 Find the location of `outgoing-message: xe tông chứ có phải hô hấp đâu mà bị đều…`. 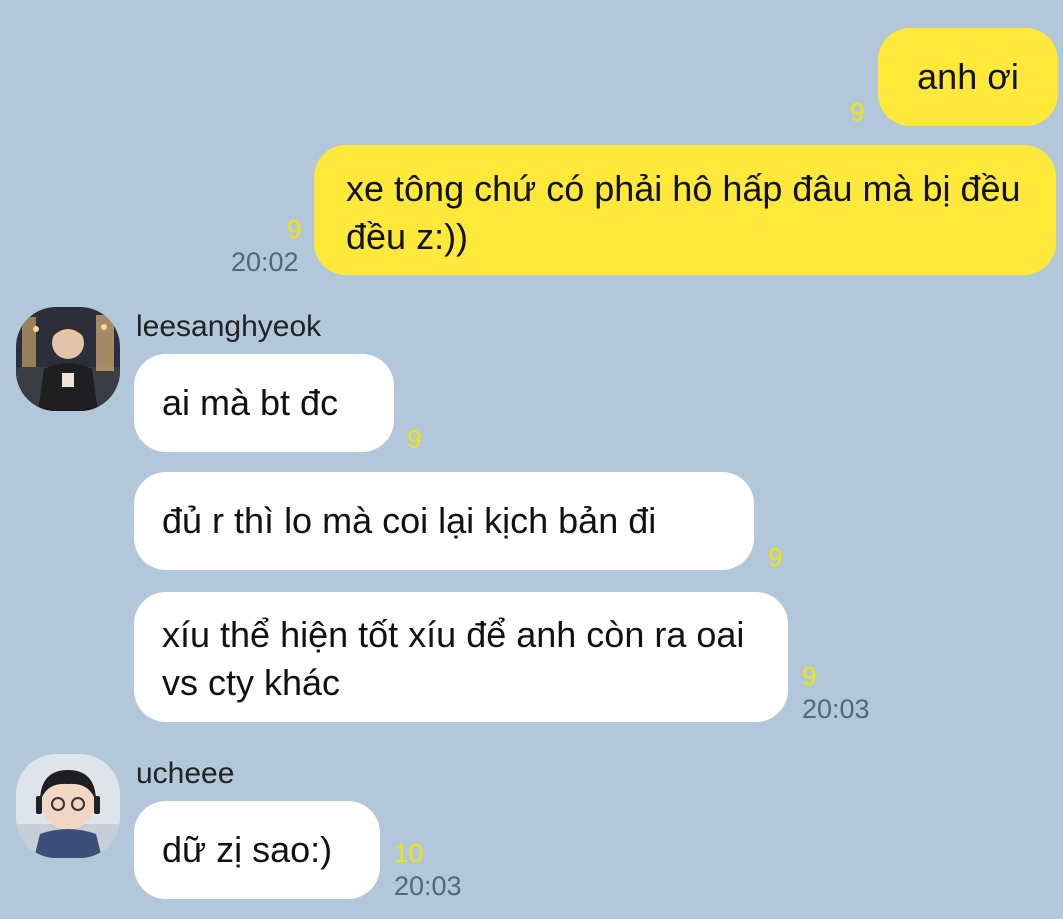

outgoing-message: xe tông chứ có phải hô hấp đâu mà bị đều… is located at coordinates (685, 210).